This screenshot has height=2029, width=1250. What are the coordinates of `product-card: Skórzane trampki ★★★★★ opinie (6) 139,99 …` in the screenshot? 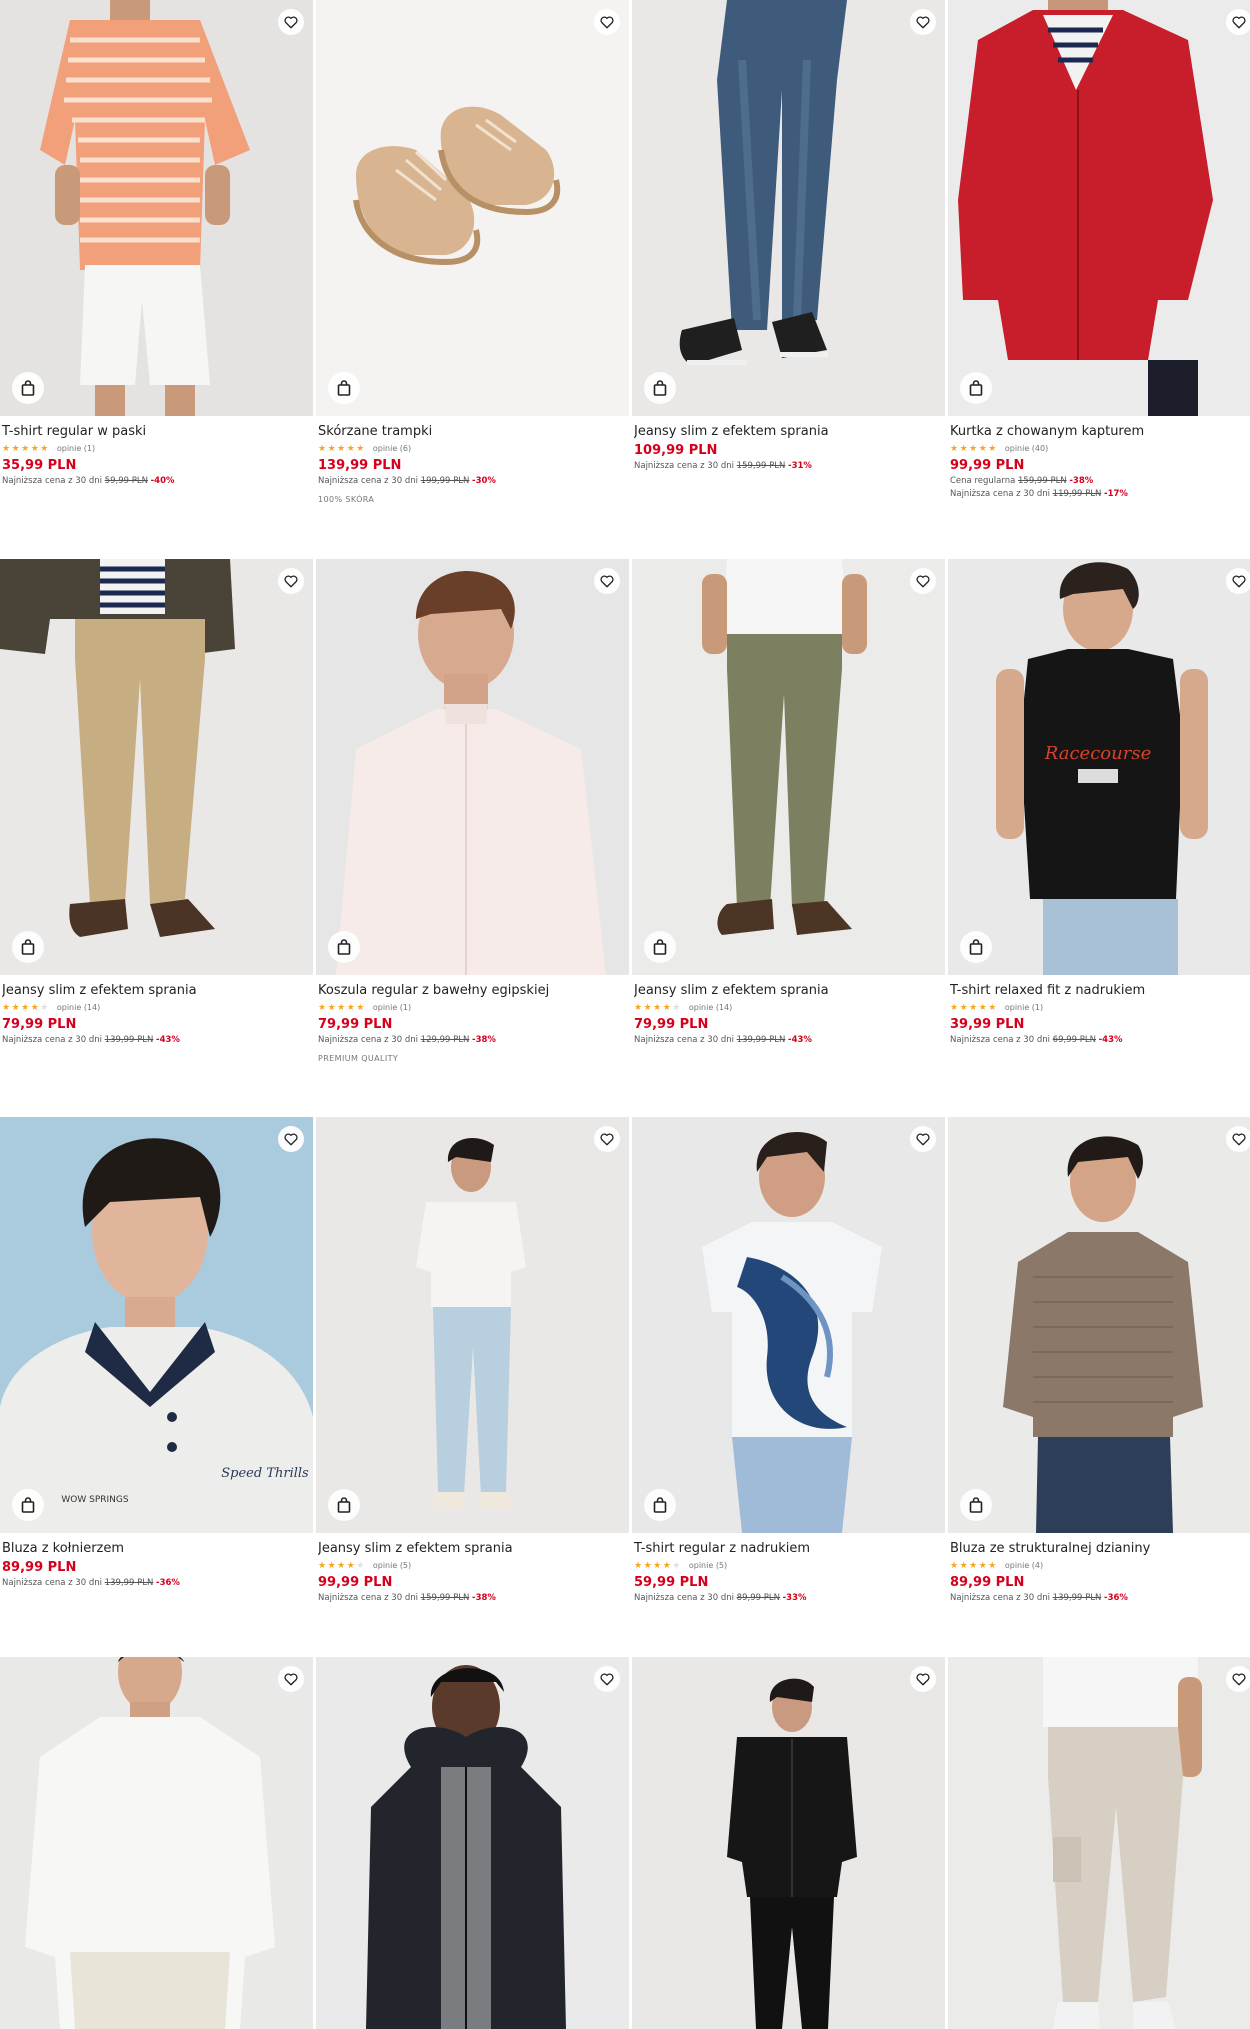 It's located at (472, 253).